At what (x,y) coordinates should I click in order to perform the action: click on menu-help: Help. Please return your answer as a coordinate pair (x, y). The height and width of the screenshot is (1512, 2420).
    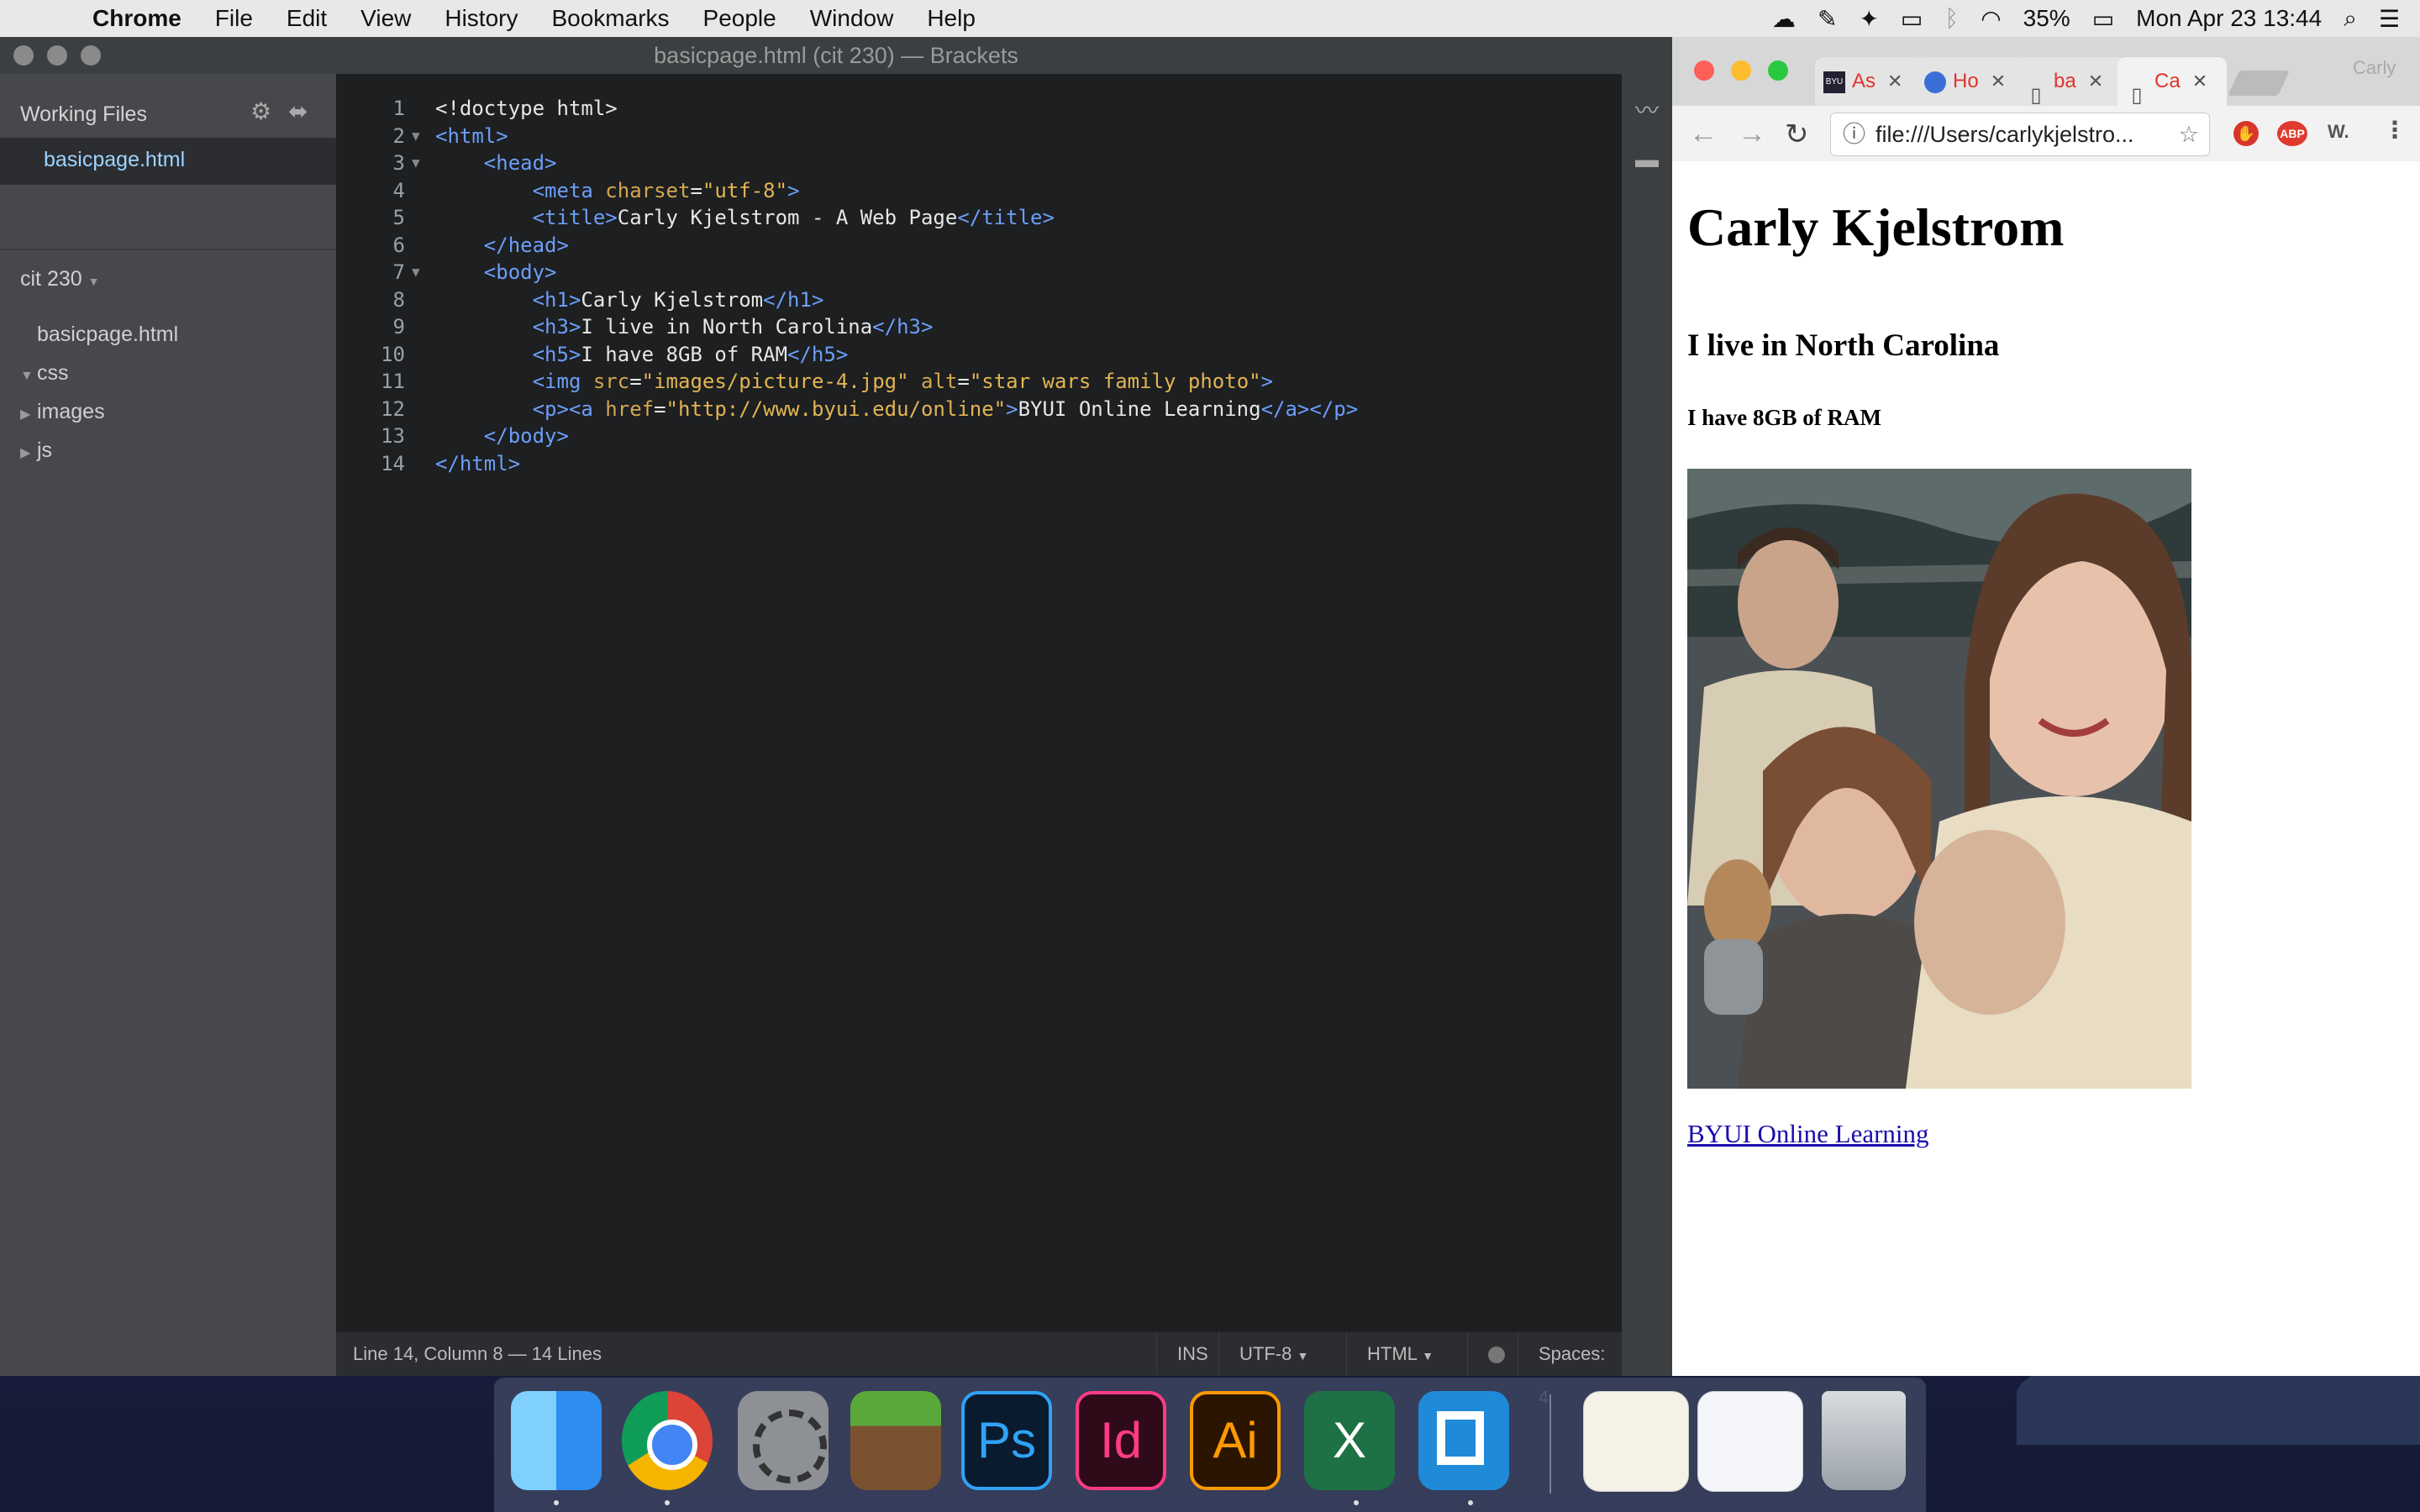
    Looking at the image, I should click on (952, 18).